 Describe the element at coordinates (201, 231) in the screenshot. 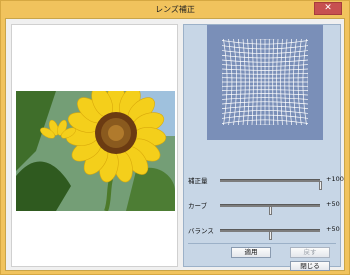

I see `slider-balance-label: バランス` at that location.